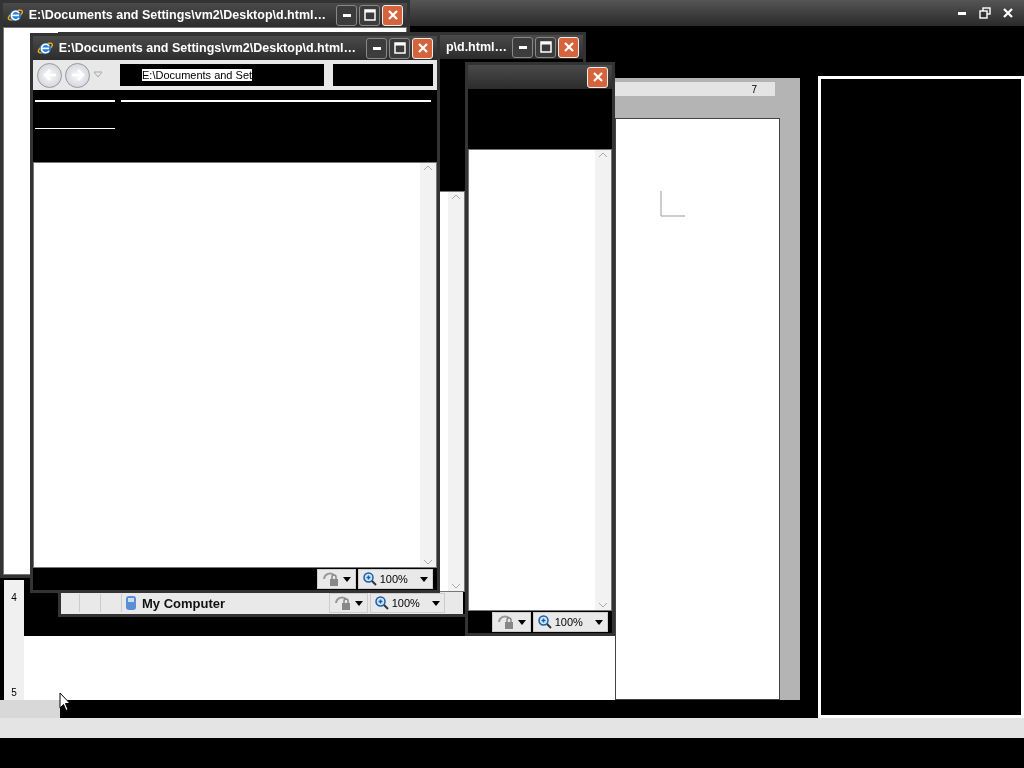 This screenshot has width=1024, height=768. What do you see at coordinates (184, 603) in the screenshot?
I see `zone-label: My Computer` at bounding box center [184, 603].